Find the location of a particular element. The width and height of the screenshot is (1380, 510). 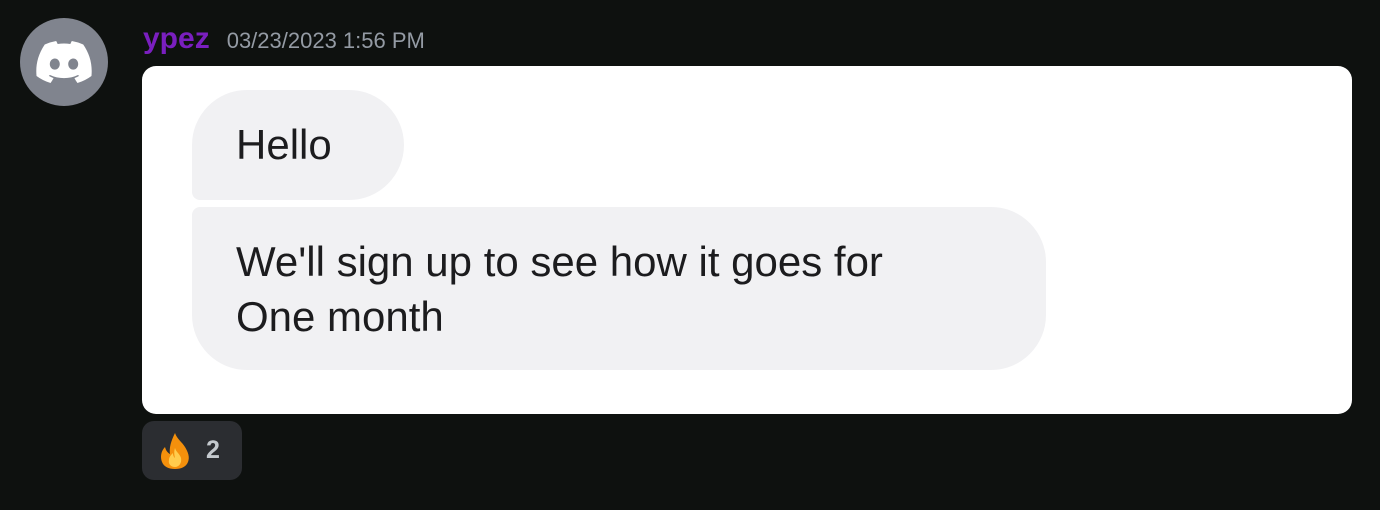

bubble-text-line: One month is located at coordinates (340, 316).